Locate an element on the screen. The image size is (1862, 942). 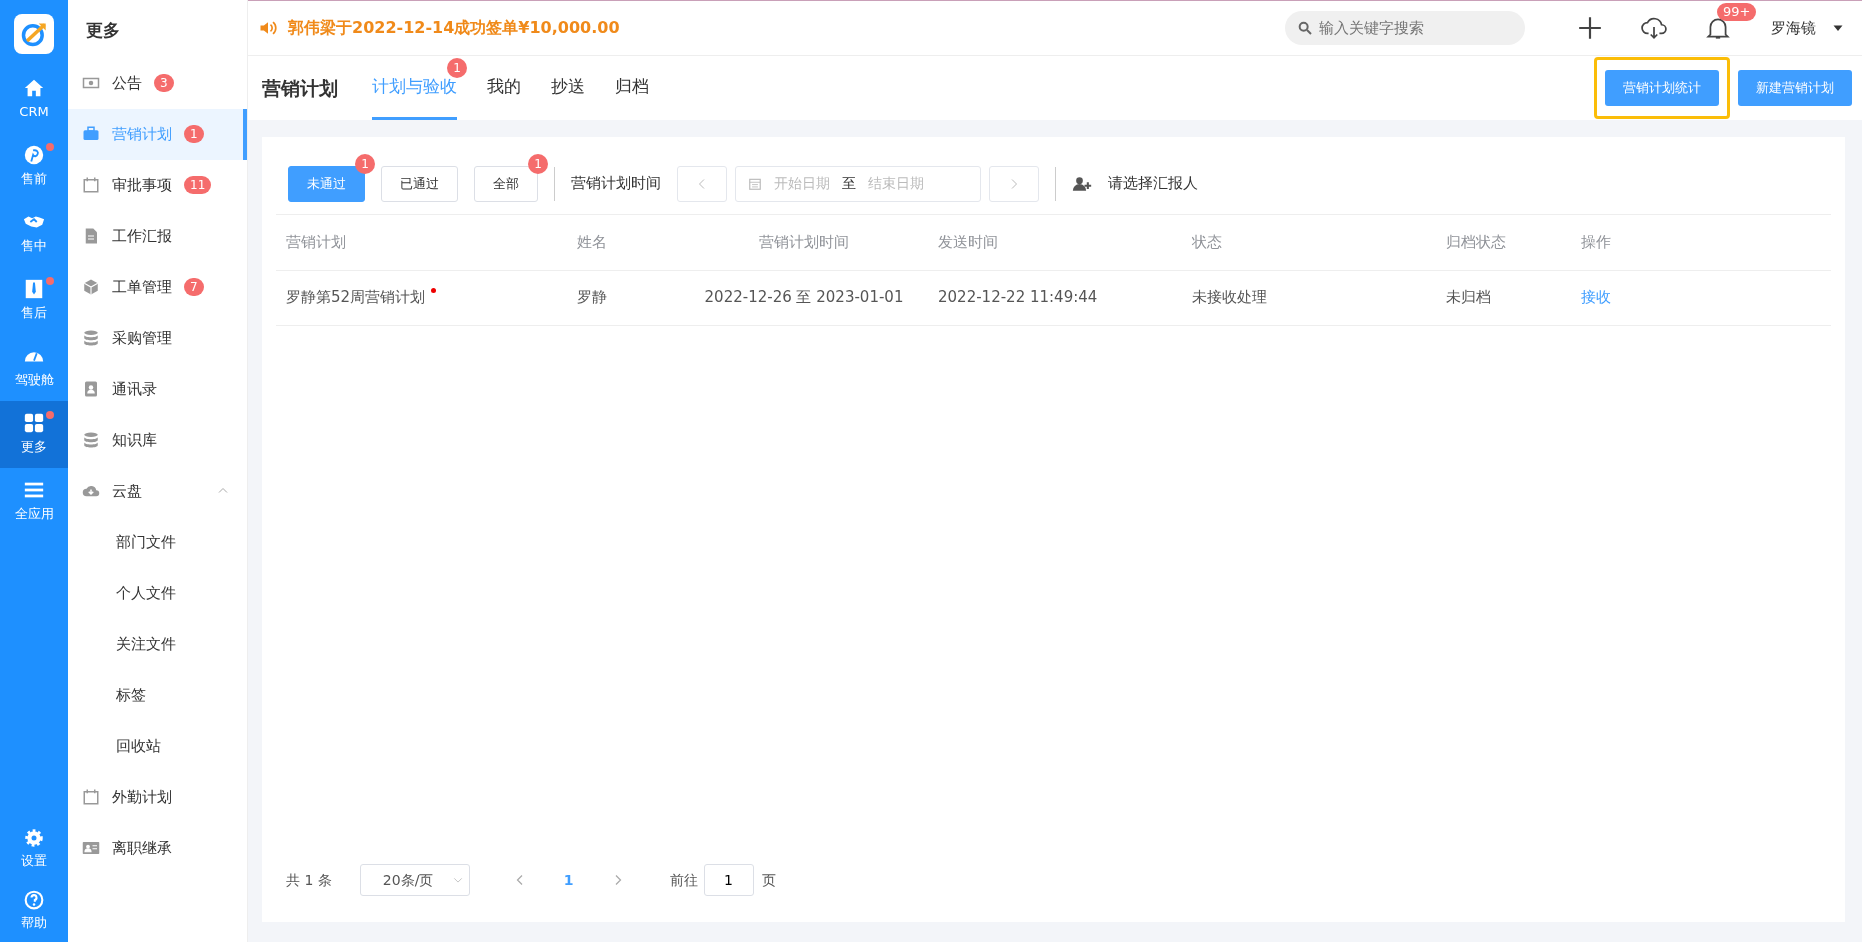
goto-label: 前往 is located at coordinates (683, 880).